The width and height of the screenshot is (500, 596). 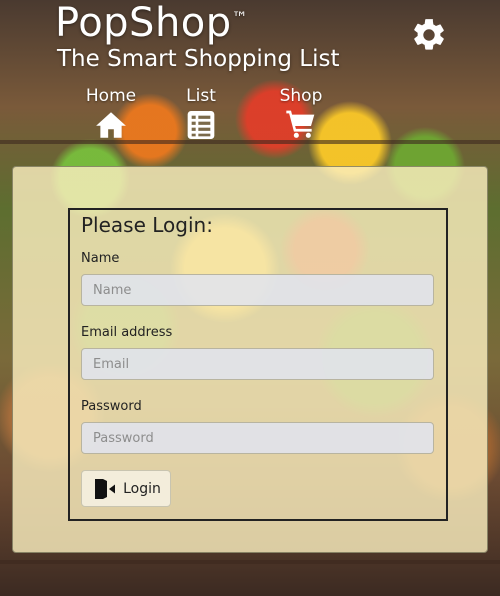 I want to click on password-input, so click(x=257, y=438).